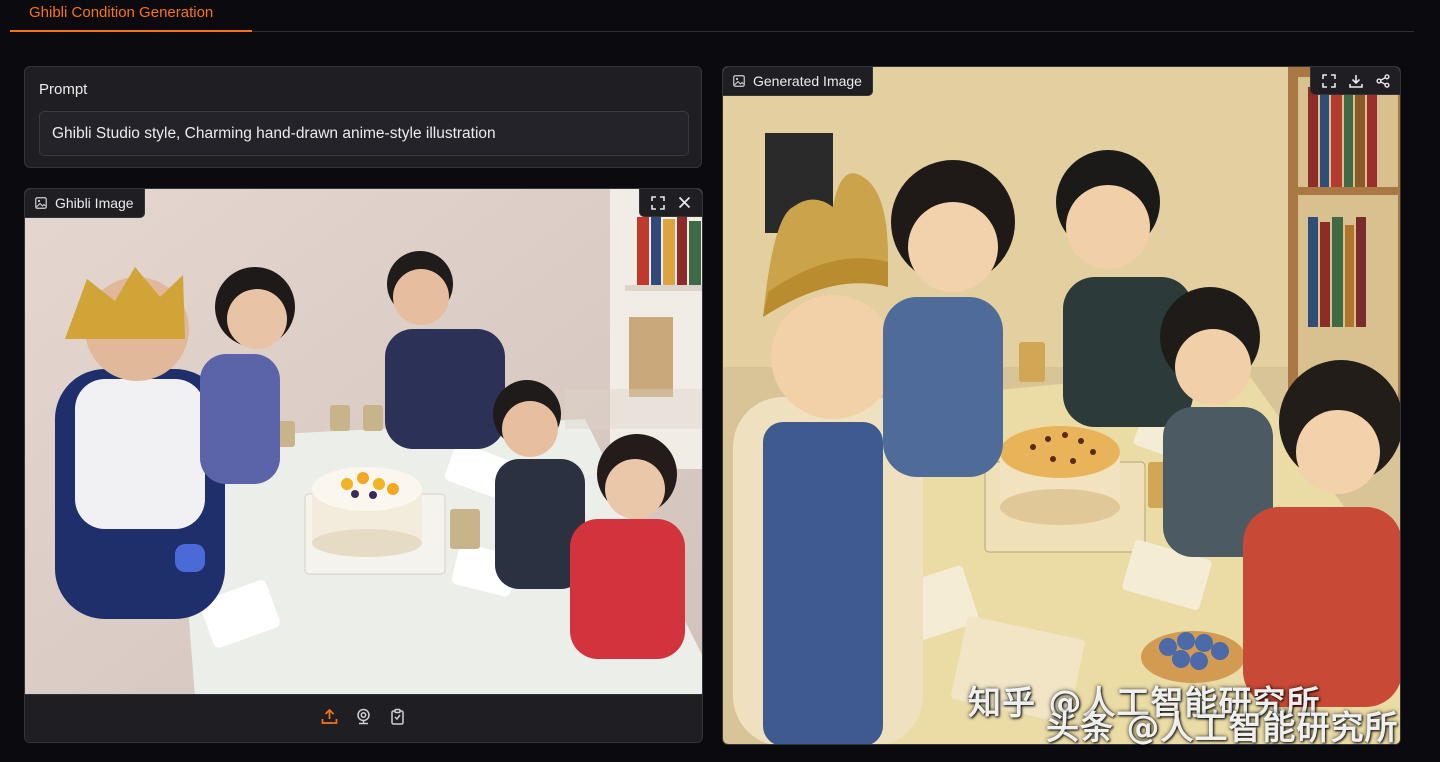  I want to click on image-label-badge: Generated Image, so click(798, 81).